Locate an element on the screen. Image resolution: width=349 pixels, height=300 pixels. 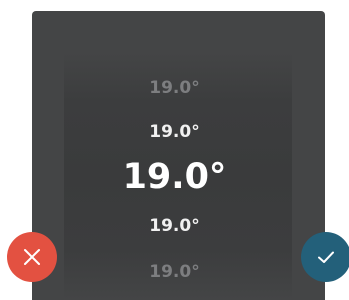
close-icon is located at coordinates (32, 257).